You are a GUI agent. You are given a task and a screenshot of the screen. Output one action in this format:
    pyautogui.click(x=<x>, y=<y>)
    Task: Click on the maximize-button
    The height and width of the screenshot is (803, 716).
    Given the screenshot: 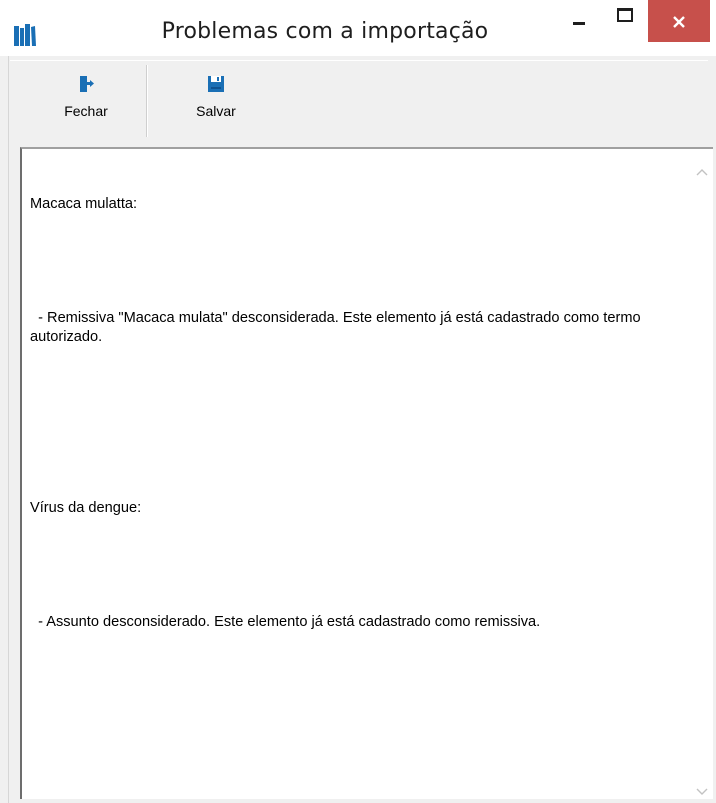 What is the action you would take?
    pyautogui.click(x=625, y=21)
    